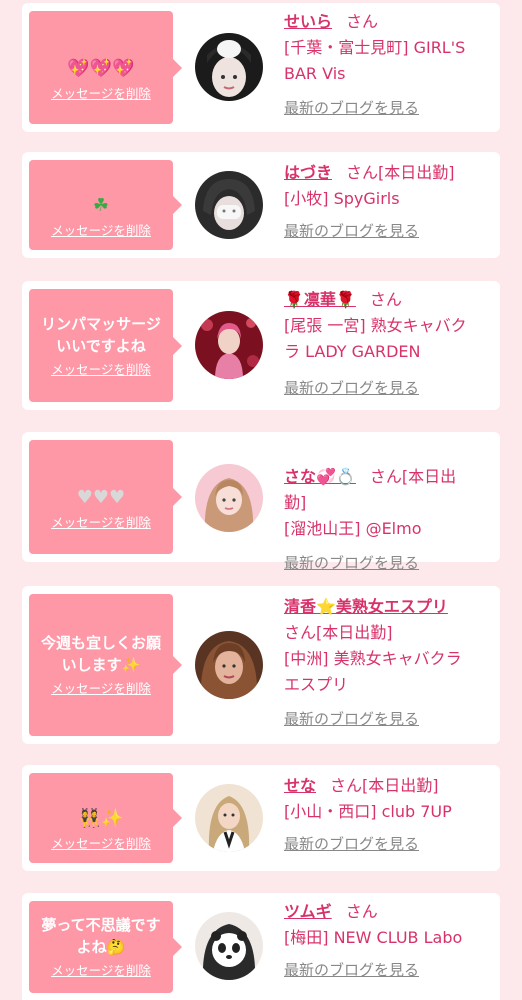  What do you see at coordinates (375, 338) in the screenshot?
I see `shop-info: [尾張 一宮] 熟女キャバク ラ LADY GARDEN` at bounding box center [375, 338].